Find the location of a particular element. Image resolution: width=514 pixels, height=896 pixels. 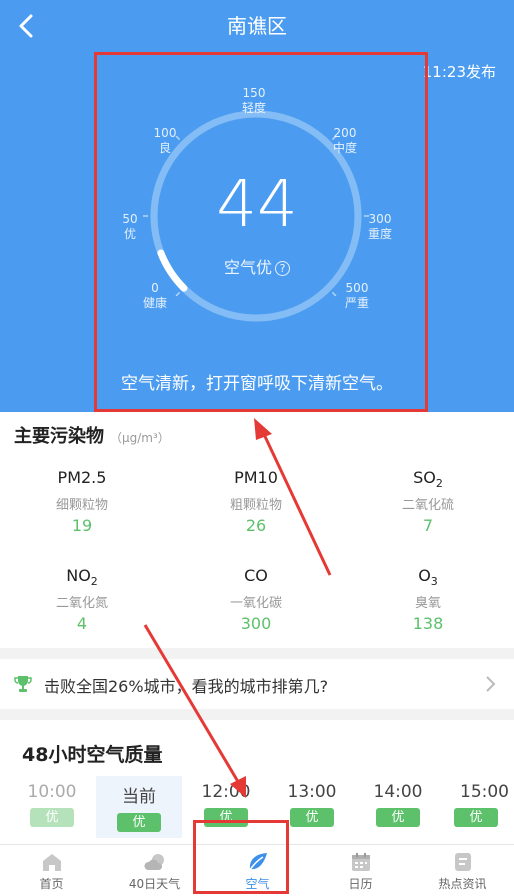

pollutant-pm10: PM10 粗颗粒物 26 is located at coordinates (256, 501).